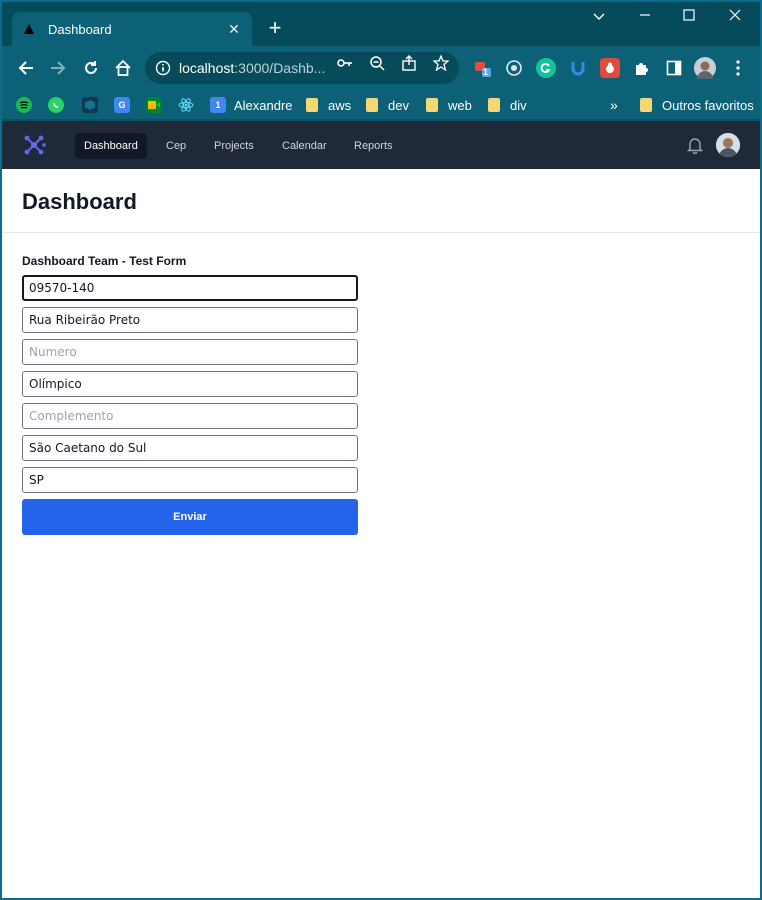  Describe the element at coordinates (674, 68) in the screenshot. I see `side-panel-icon` at that location.